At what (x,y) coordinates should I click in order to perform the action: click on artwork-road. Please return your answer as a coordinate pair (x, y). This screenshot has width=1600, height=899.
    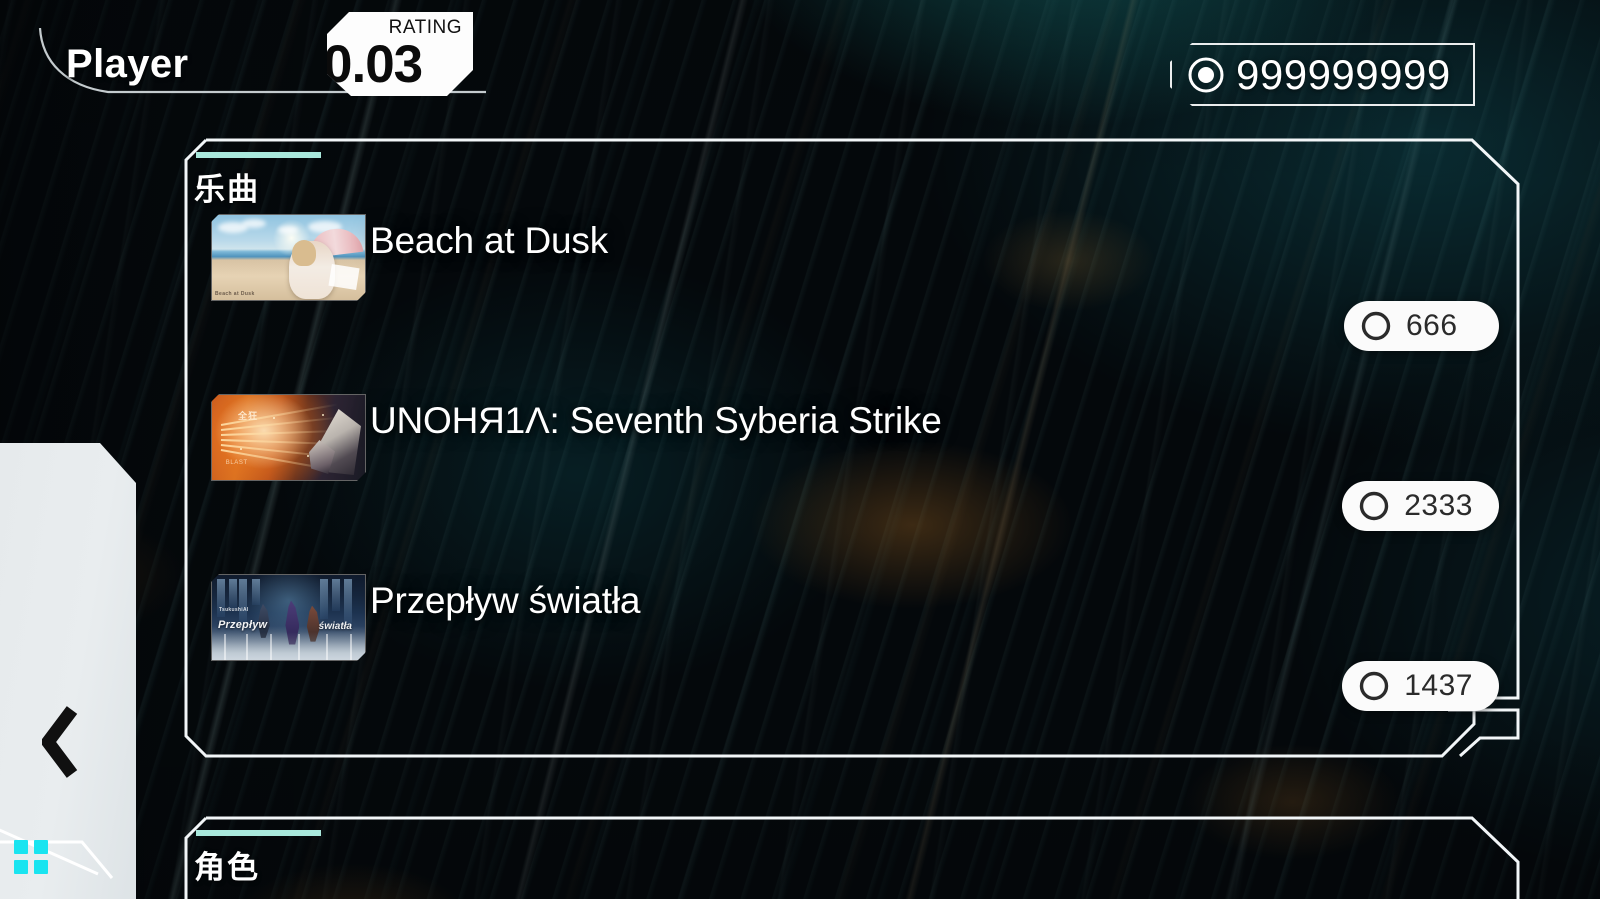
    Looking at the image, I should click on (288, 646).